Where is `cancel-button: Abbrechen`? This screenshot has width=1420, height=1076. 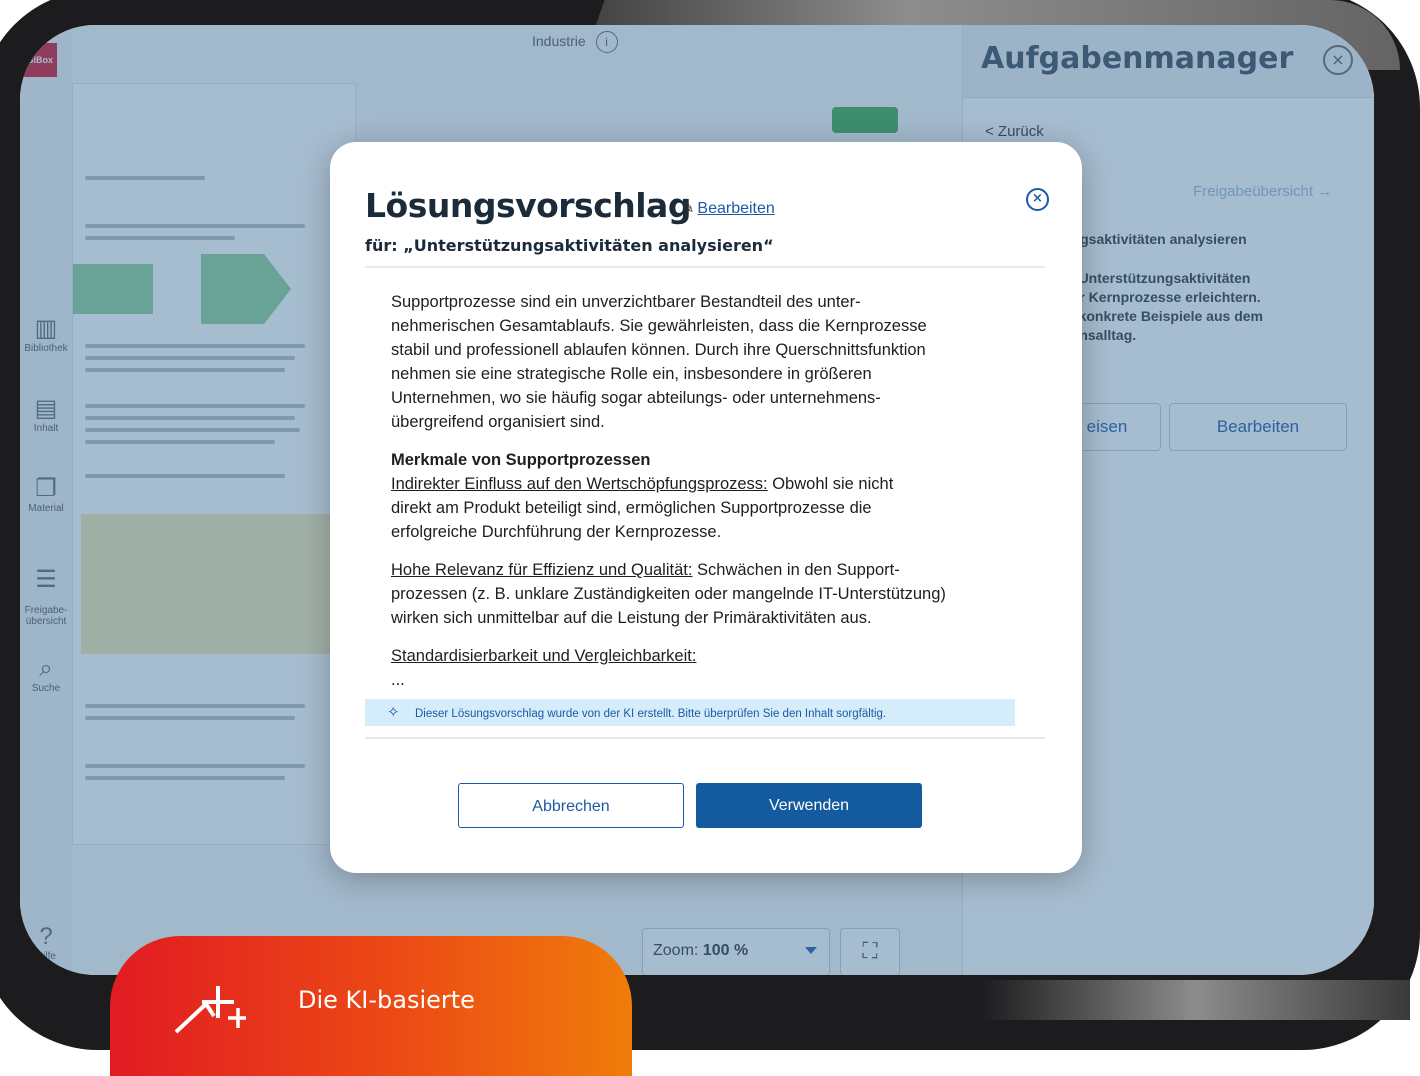 cancel-button: Abbrechen is located at coordinates (571, 805).